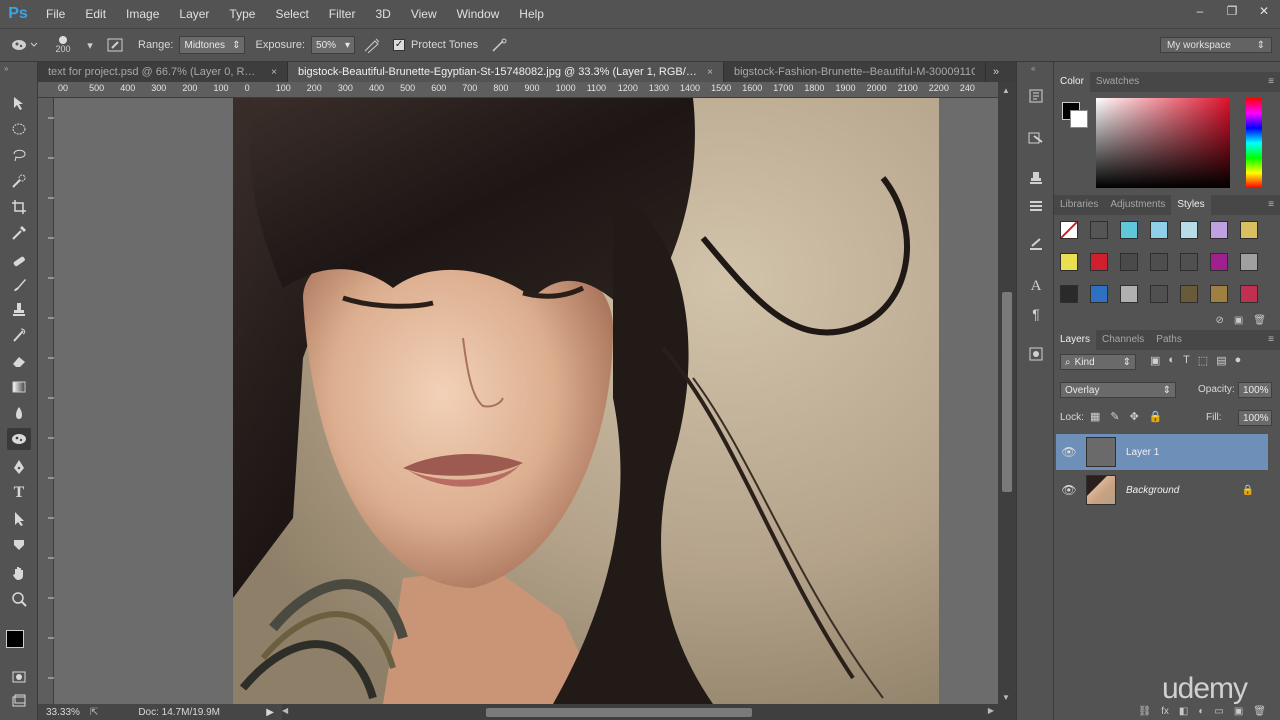 The width and height of the screenshot is (1280, 720). What do you see at coordinates (1203, 360) in the screenshot?
I see `filter-shape-icon: ⬚` at bounding box center [1203, 360].